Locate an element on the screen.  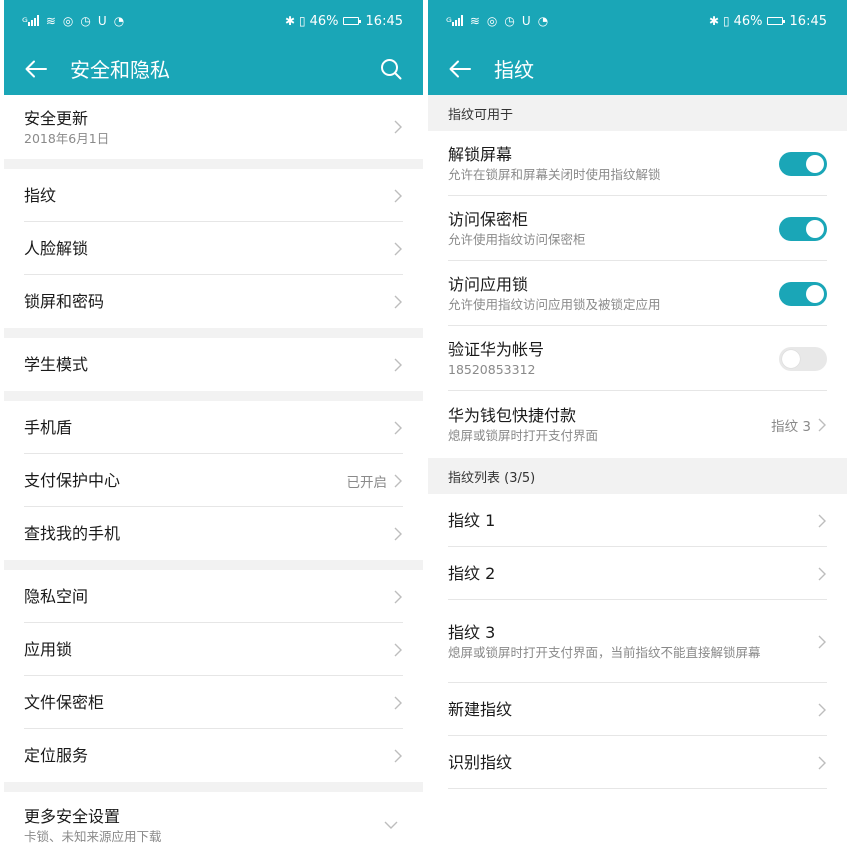
row-fingerprint-1: 指纹 1 is located at coordinates (637, 520).